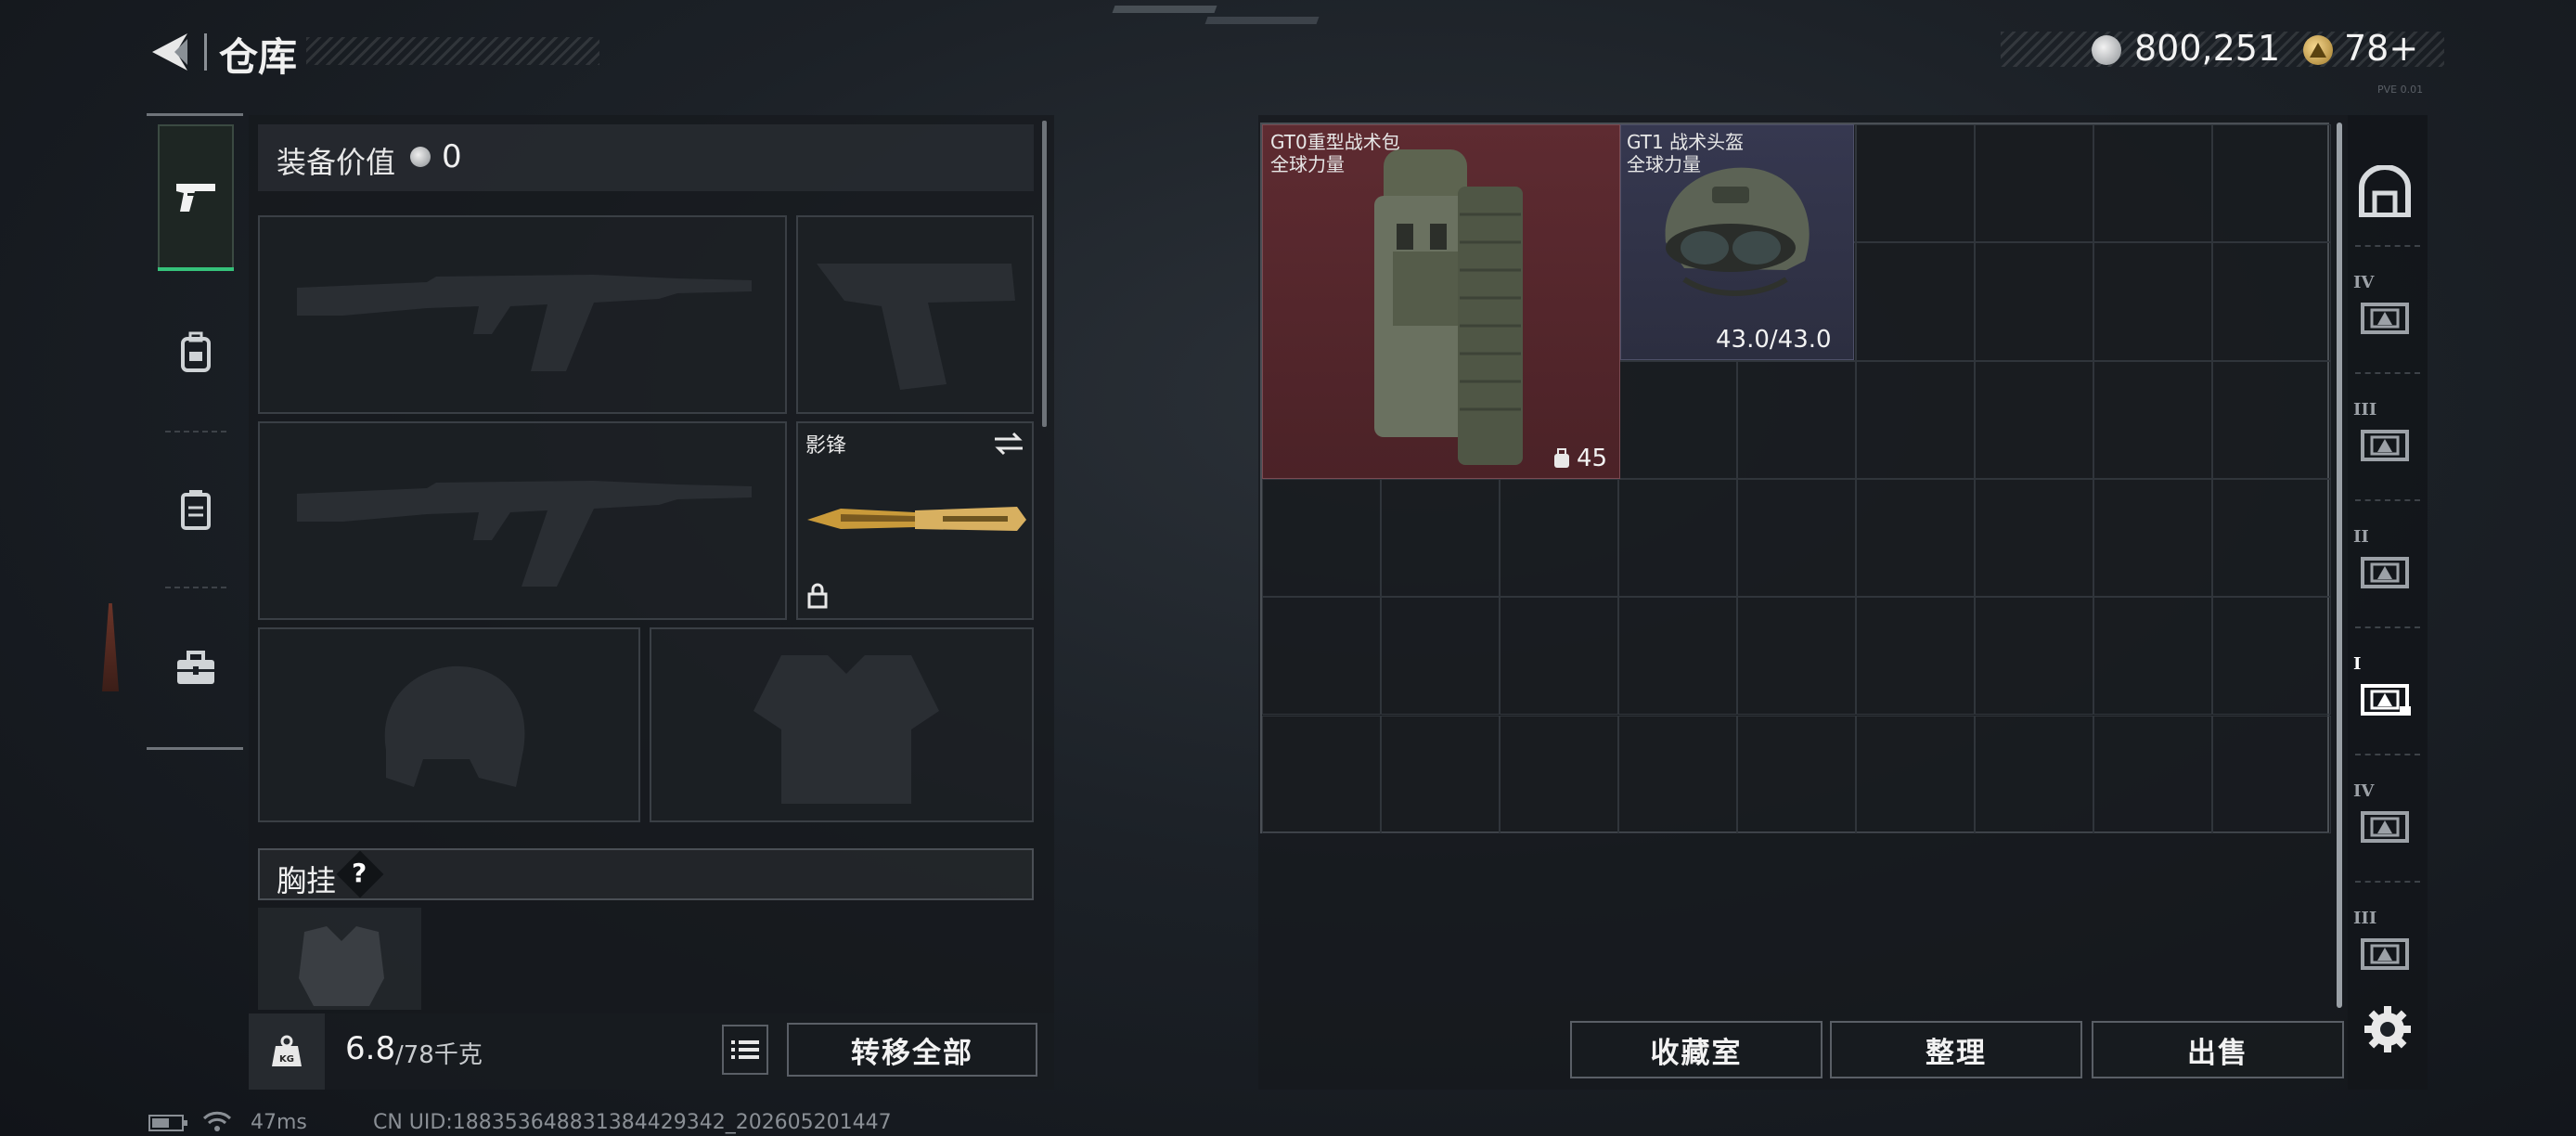 The width and height of the screenshot is (2576, 1136). Describe the element at coordinates (279, 1122) in the screenshot. I see `ping-text: 47ms` at that location.